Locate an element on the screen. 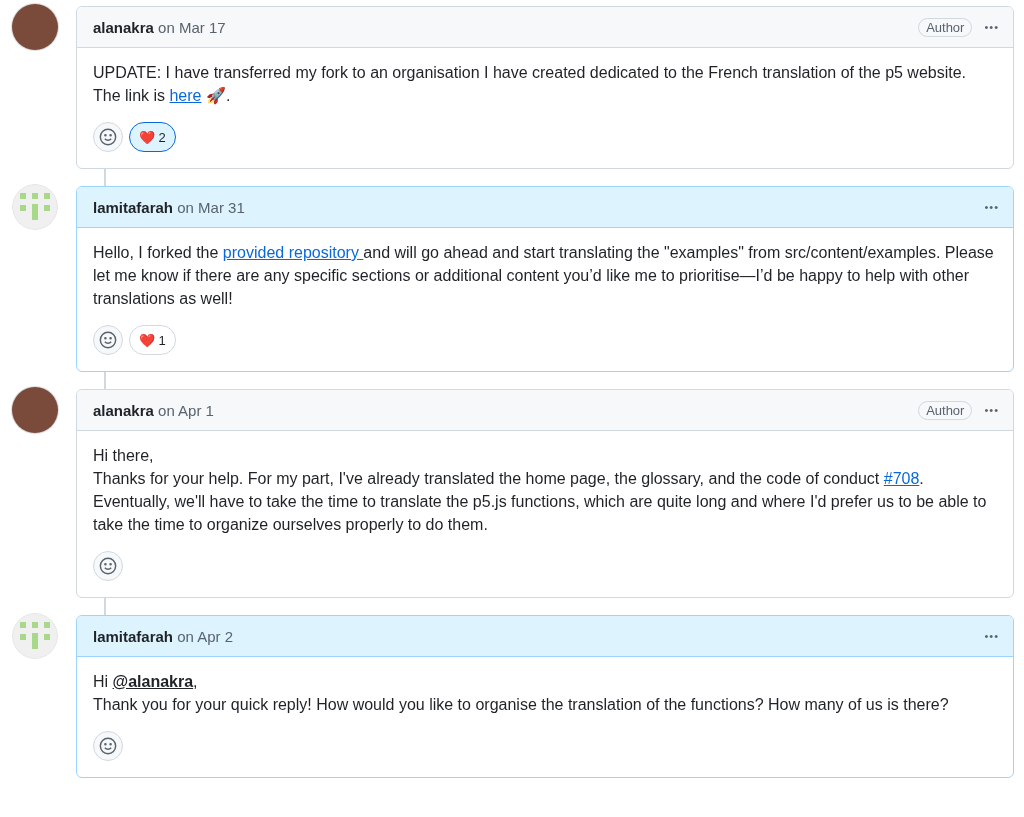  comment-date: on Mar 31 is located at coordinates (211, 207).